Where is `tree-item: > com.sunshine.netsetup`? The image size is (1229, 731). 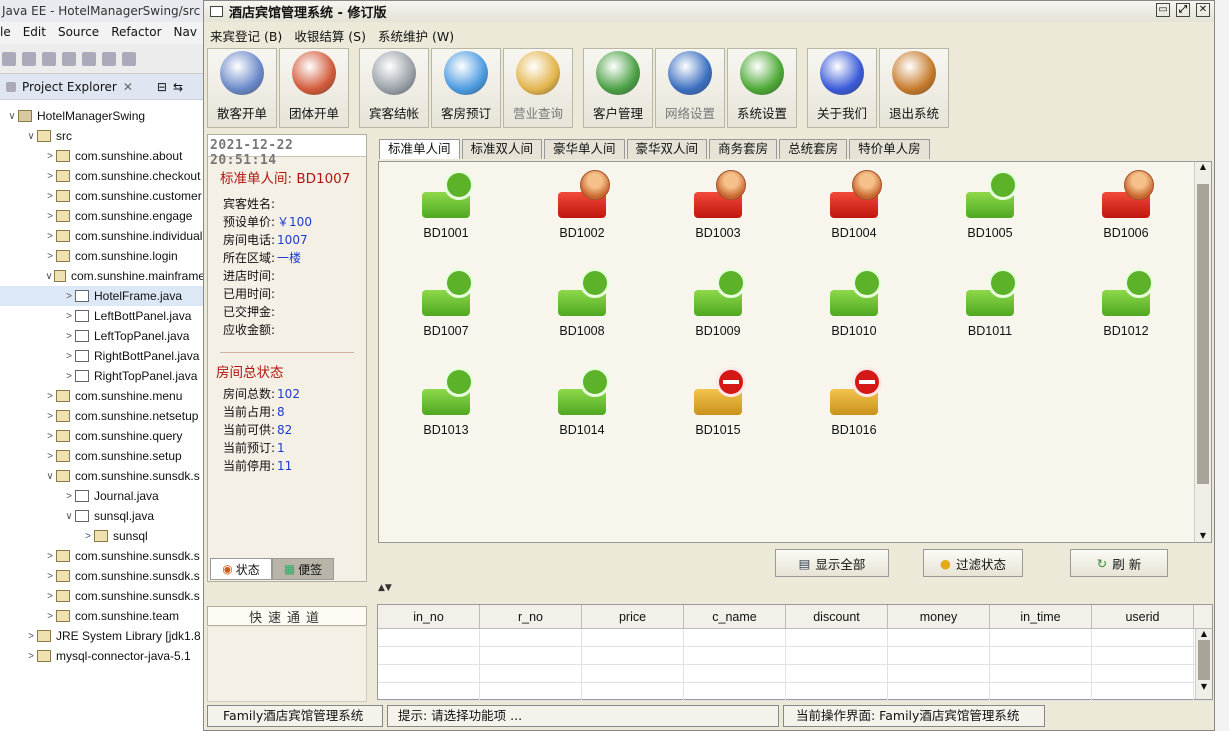
tree-item: > com.sunshine.netsetup is located at coordinates (102, 416).